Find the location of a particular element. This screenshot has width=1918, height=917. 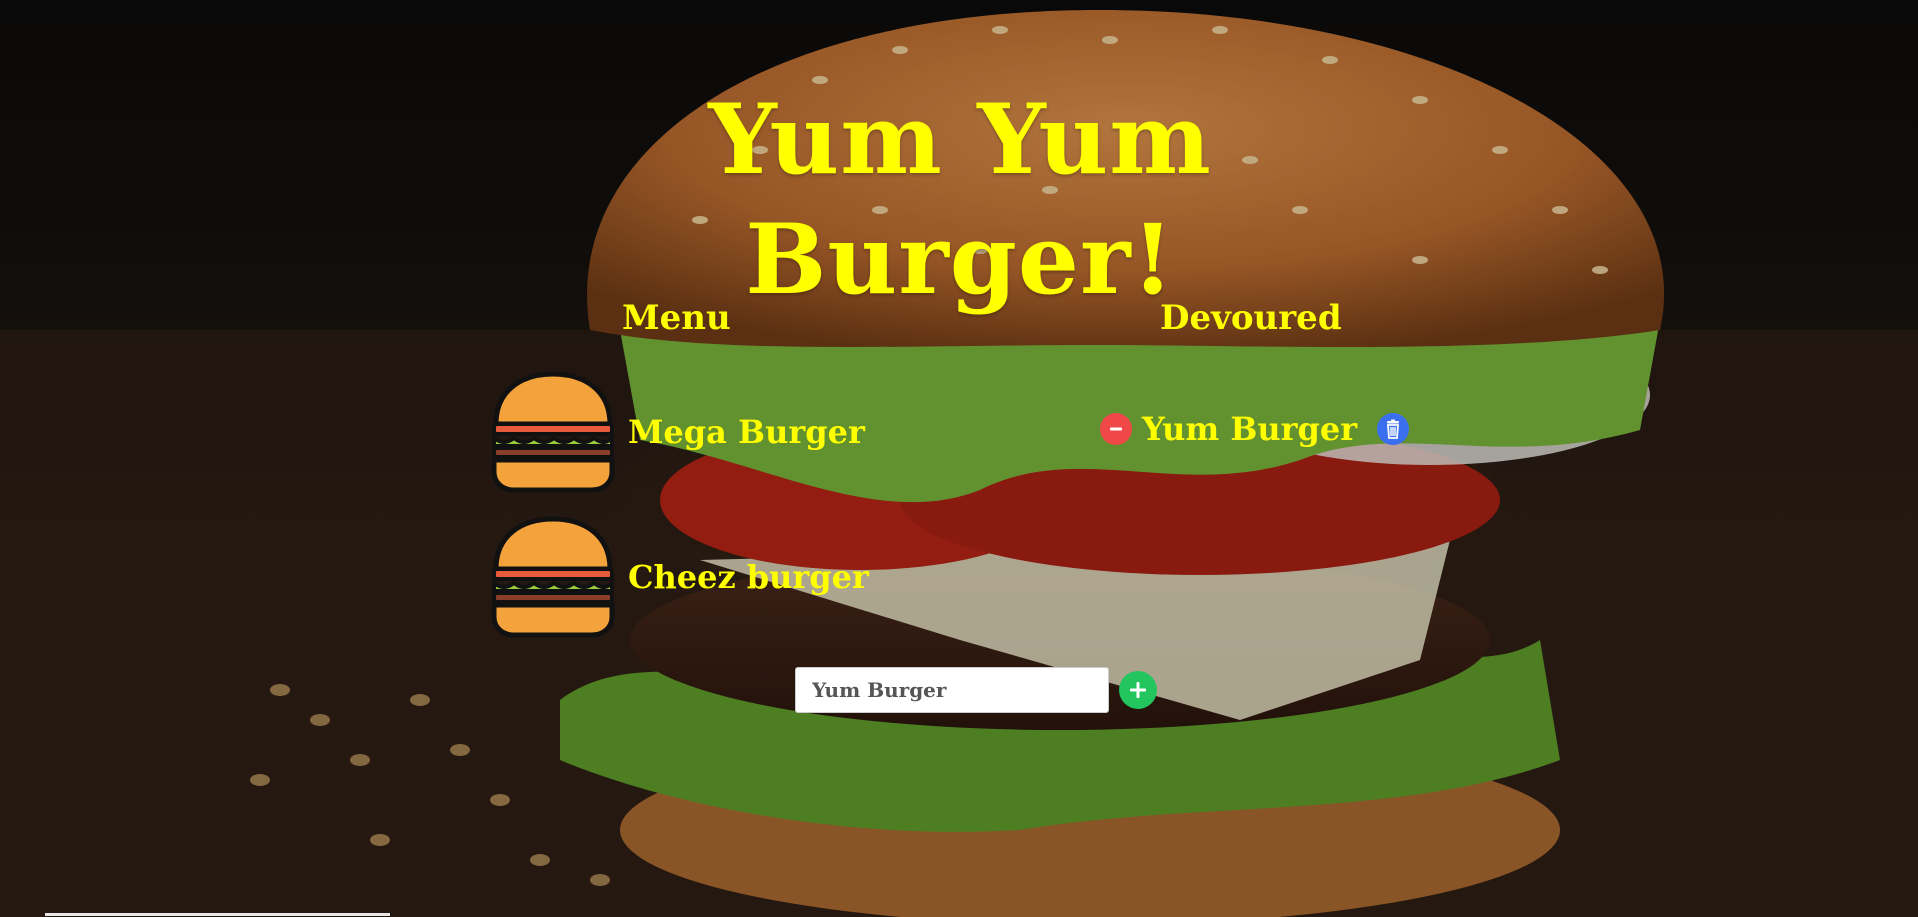

trash-icon is located at coordinates (1393, 429).